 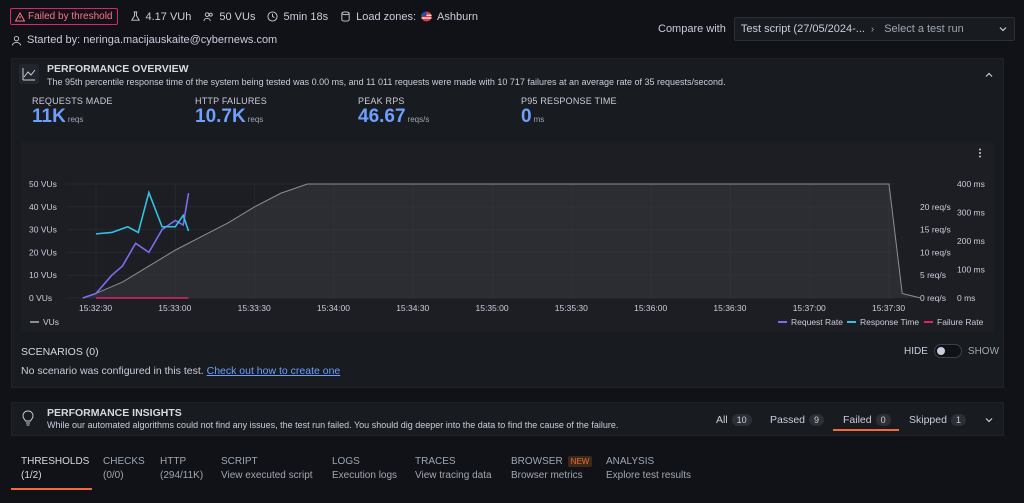 What do you see at coordinates (552, 468) in the screenshot?
I see `tab-browser: BROWSER NEW Browser metrics` at bounding box center [552, 468].